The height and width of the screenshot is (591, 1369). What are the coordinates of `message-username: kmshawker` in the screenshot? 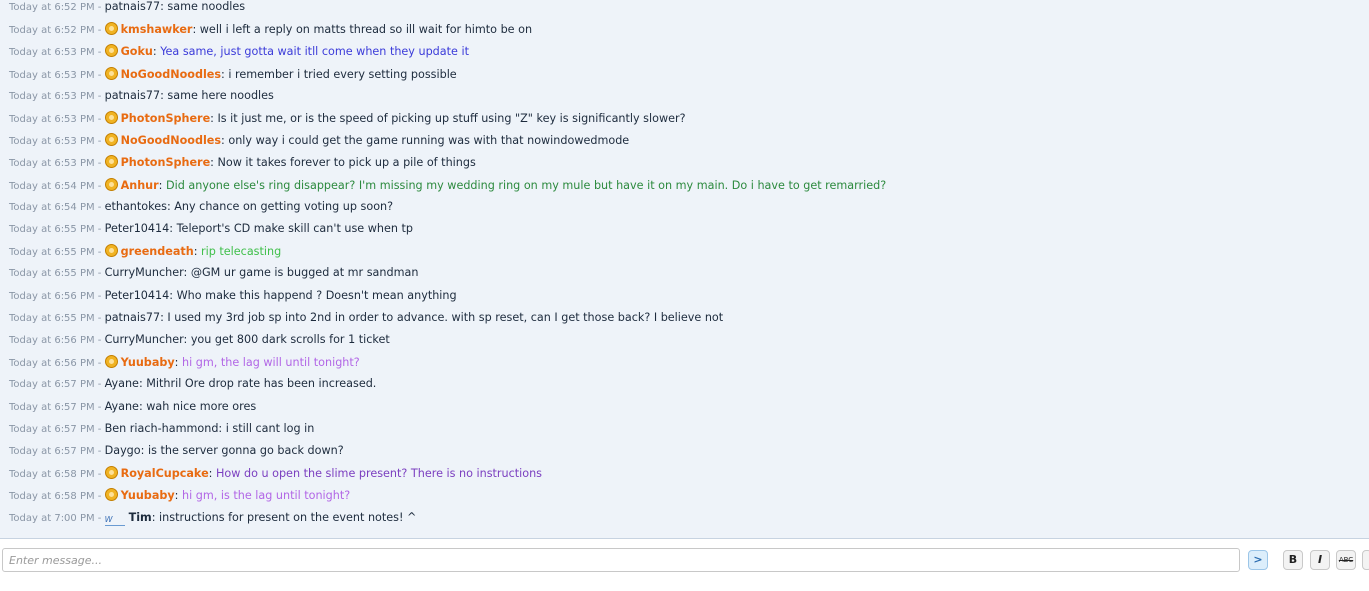 It's located at (157, 29).